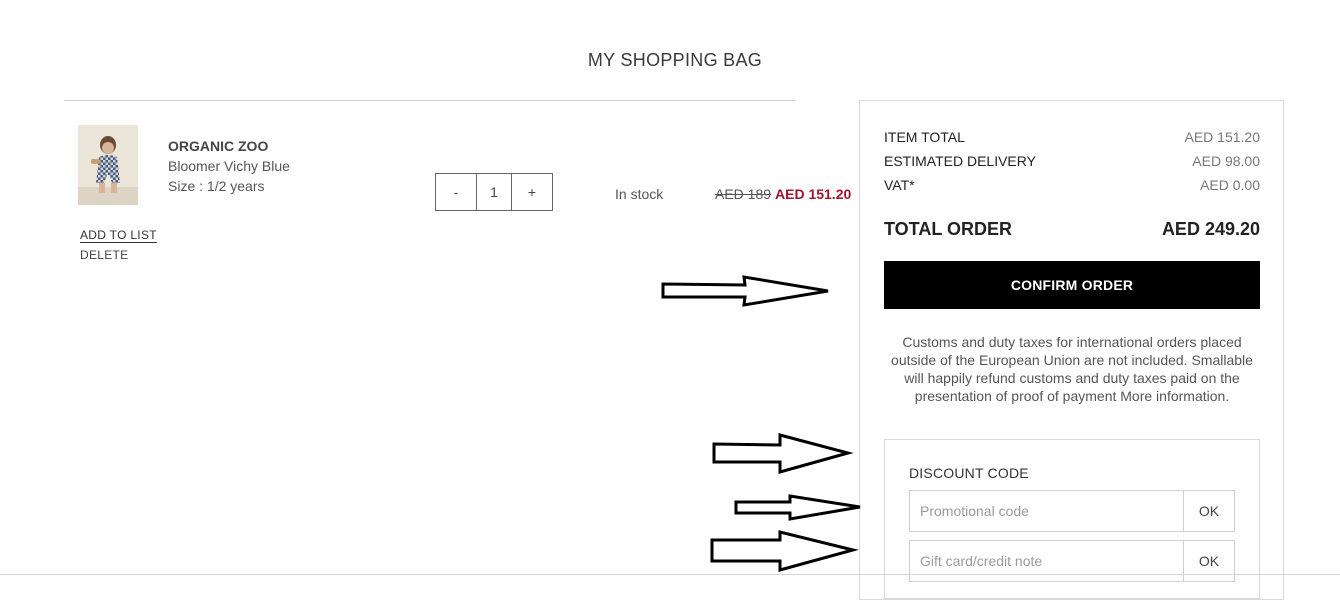  I want to click on original-price: AED 189, so click(743, 194).